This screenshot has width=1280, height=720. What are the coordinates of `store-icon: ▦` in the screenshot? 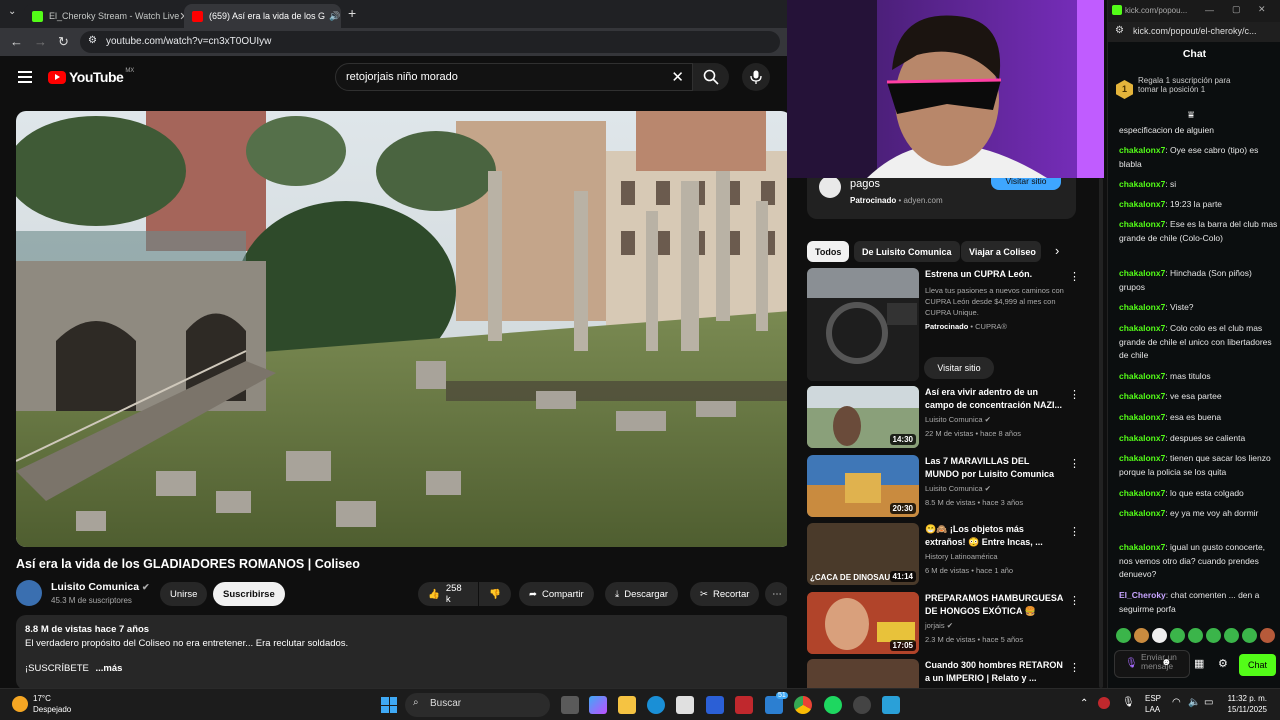 It's located at (1199, 663).